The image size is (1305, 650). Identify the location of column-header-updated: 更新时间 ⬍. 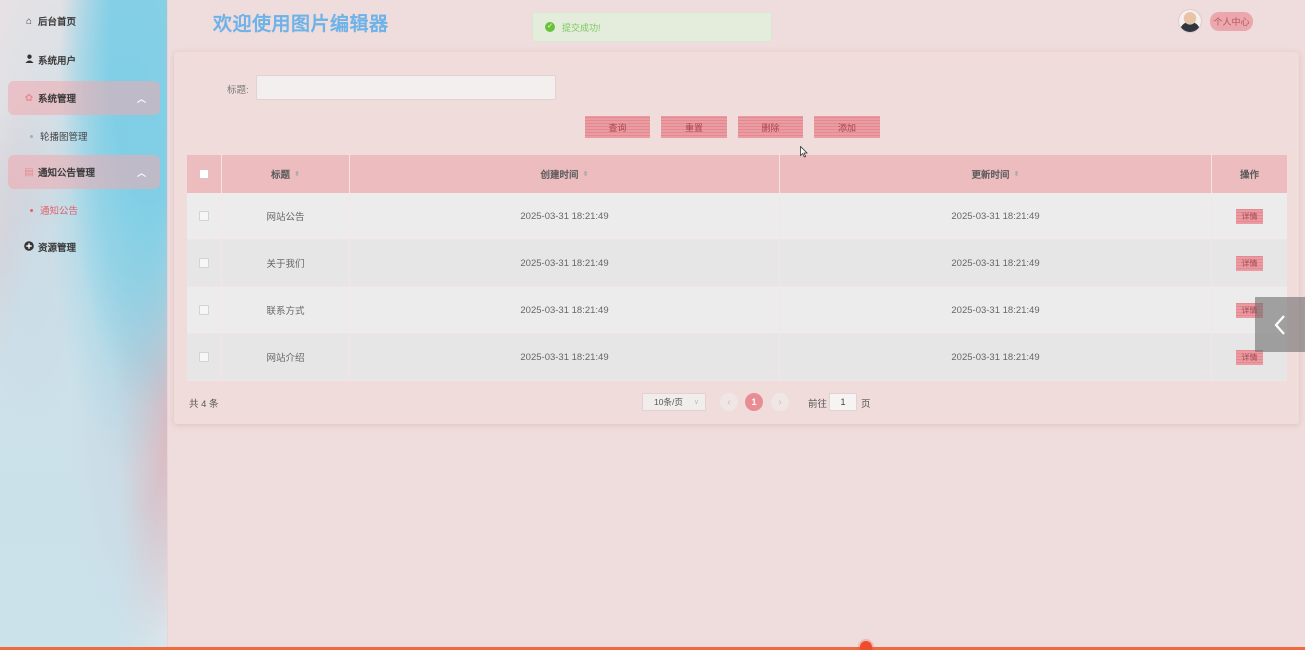
(996, 174).